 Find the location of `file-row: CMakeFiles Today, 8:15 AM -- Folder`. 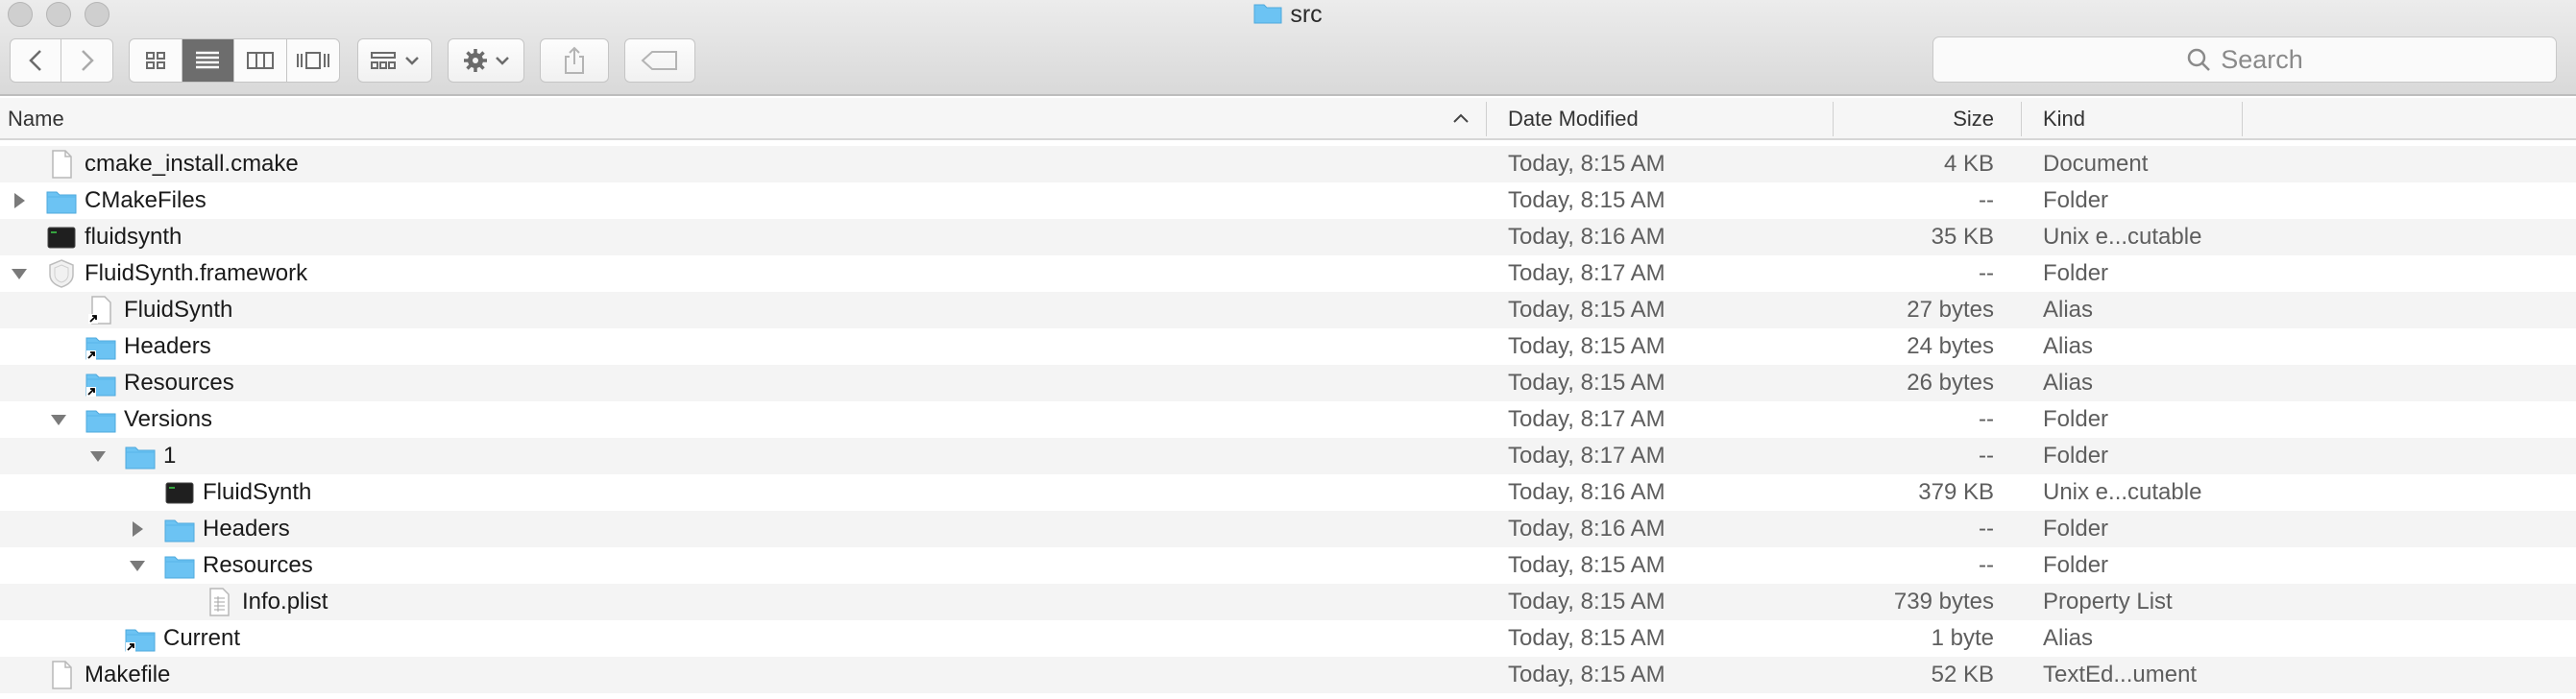

file-row: CMakeFiles Today, 8:15 AM -- Folder is located at coordinates (1288, 200).